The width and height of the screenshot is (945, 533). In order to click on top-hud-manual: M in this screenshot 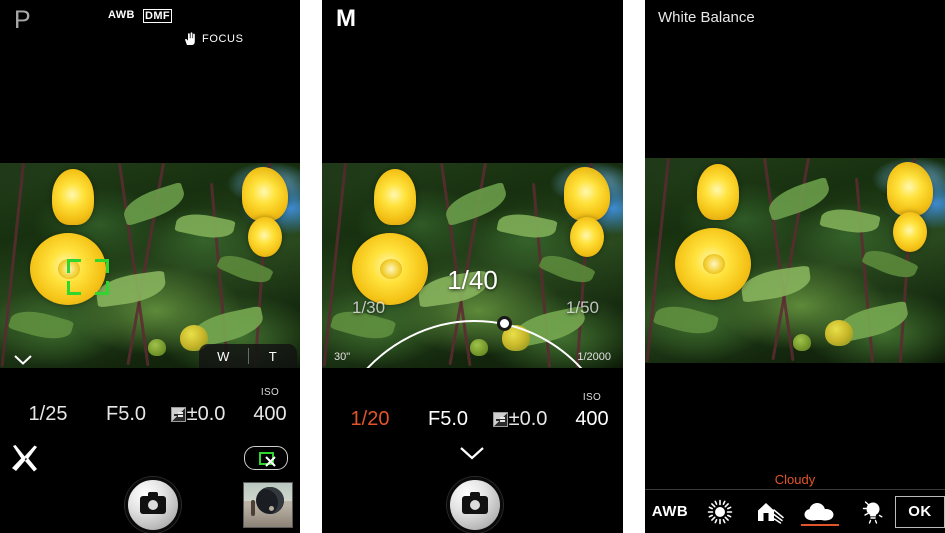, I will do `click(472, 81)`.